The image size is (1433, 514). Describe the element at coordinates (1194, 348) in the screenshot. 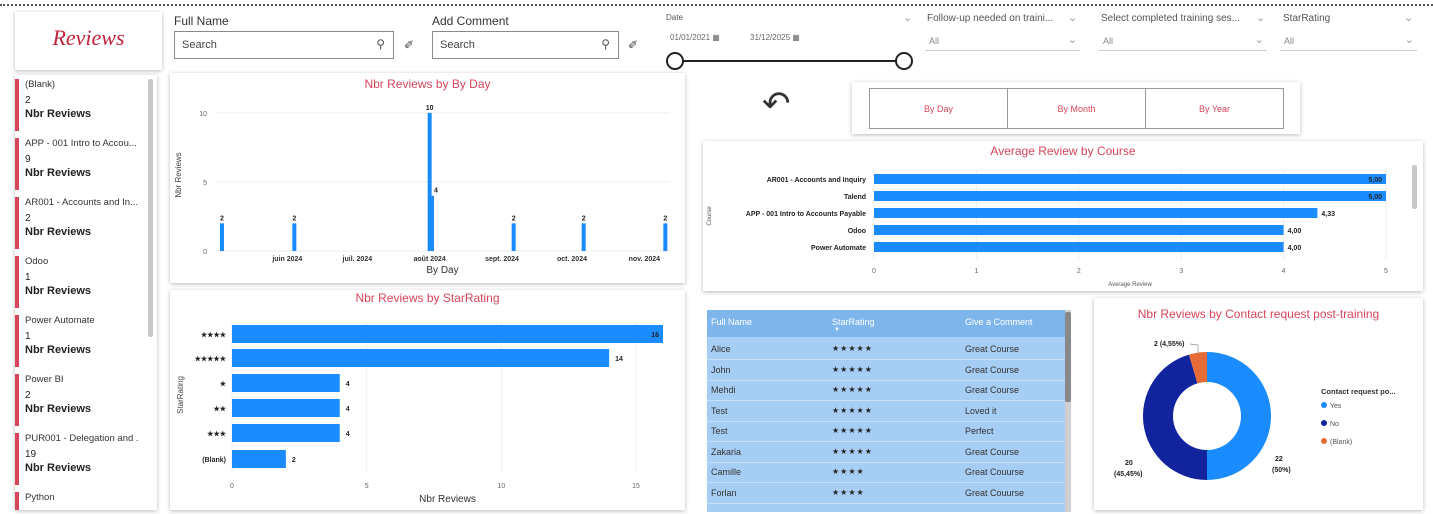

I see `leader-line` at that location.